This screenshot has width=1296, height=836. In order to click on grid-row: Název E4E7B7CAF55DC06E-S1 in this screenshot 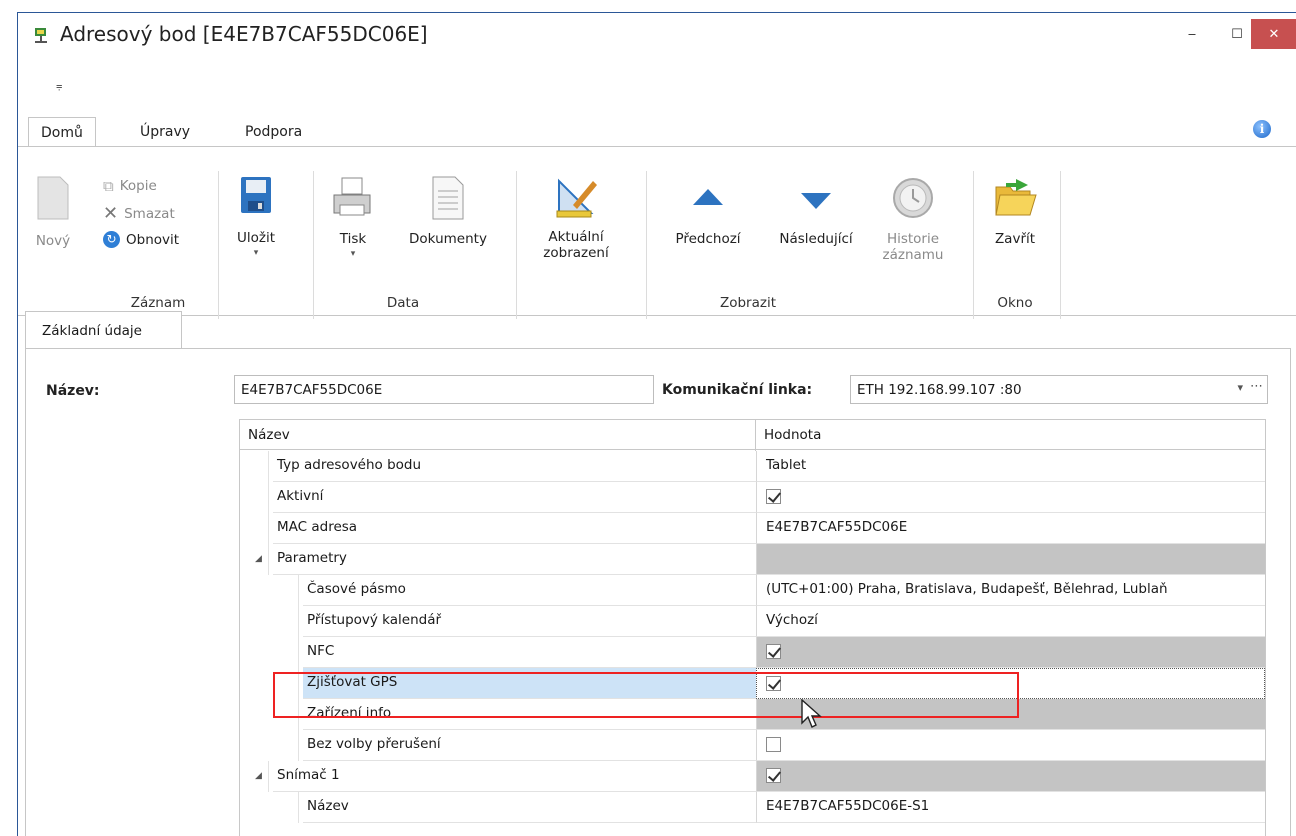, I will do `click(752, 807)`.